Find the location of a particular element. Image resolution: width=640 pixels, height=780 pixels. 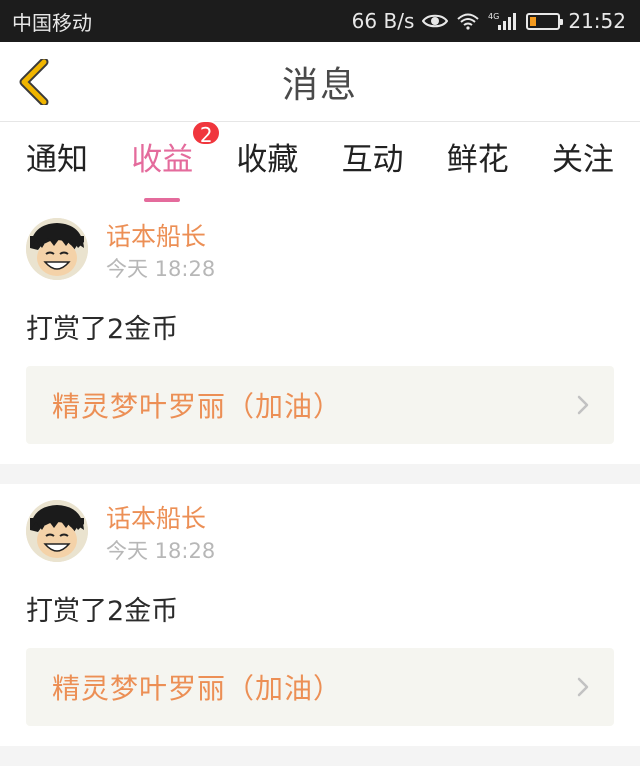

clock: 21:52 is located at coordinates (597, 21).